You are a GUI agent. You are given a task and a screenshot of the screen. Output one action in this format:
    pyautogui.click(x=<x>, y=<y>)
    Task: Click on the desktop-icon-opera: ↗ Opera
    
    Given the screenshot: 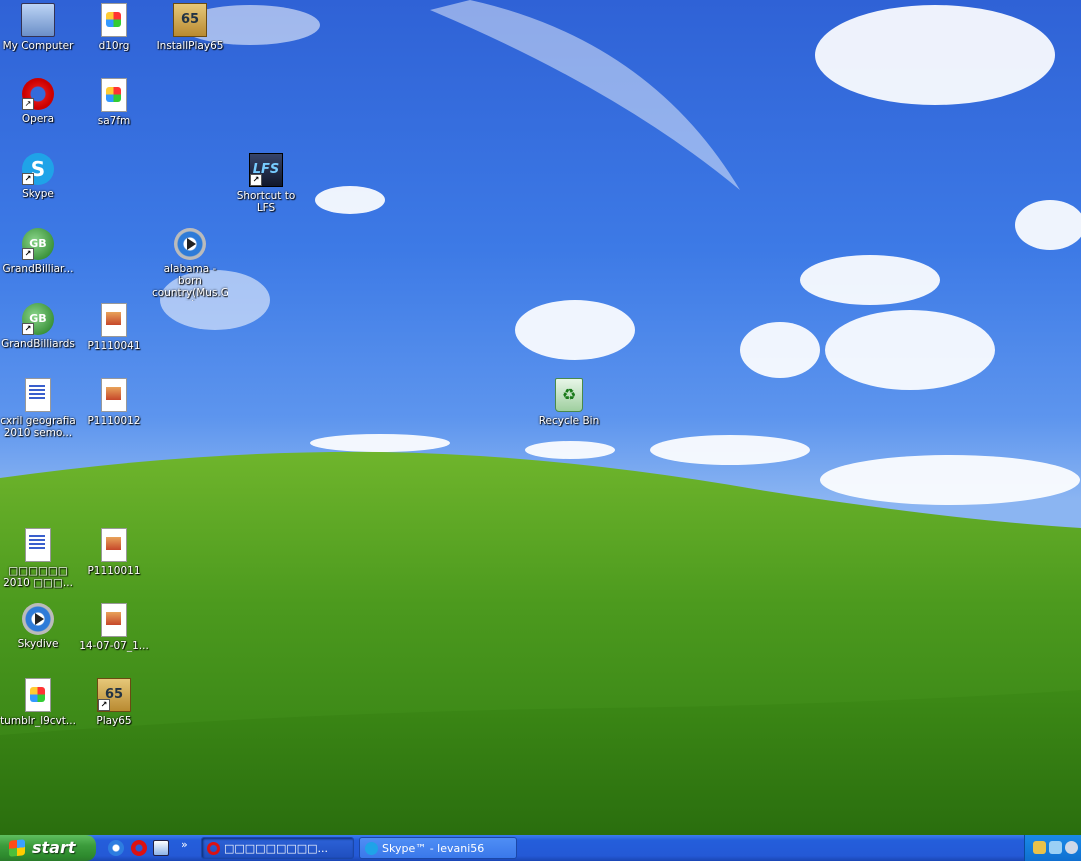 What is the action you would take?
    pyautogui.click(x=38, y=101)
    